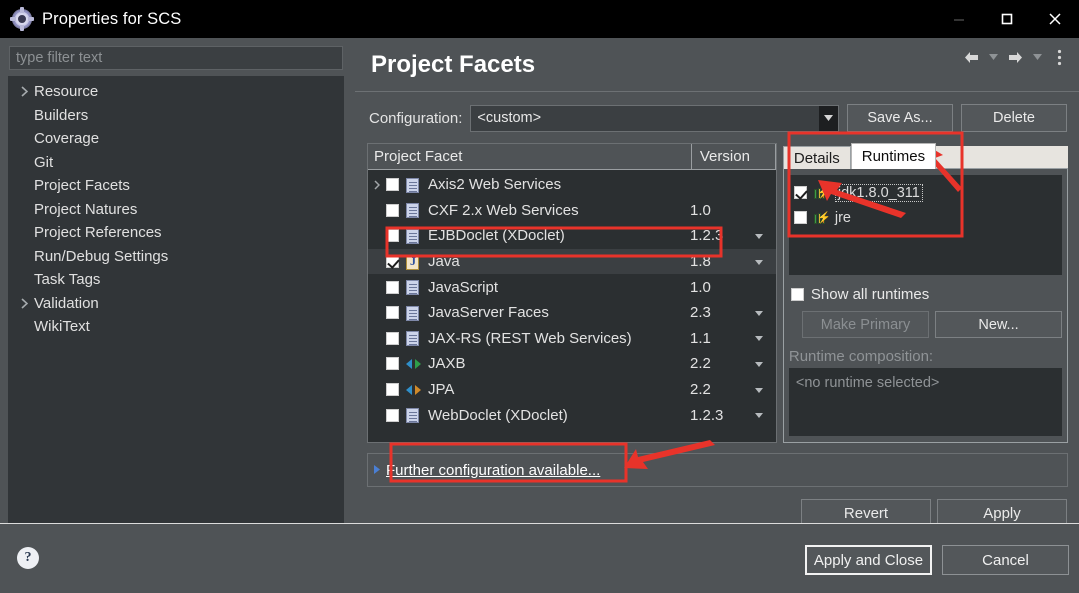 The height and width of the screenshot is (593, 1079). I want to click on facet-version: 1.2.3, so click(707, 236).